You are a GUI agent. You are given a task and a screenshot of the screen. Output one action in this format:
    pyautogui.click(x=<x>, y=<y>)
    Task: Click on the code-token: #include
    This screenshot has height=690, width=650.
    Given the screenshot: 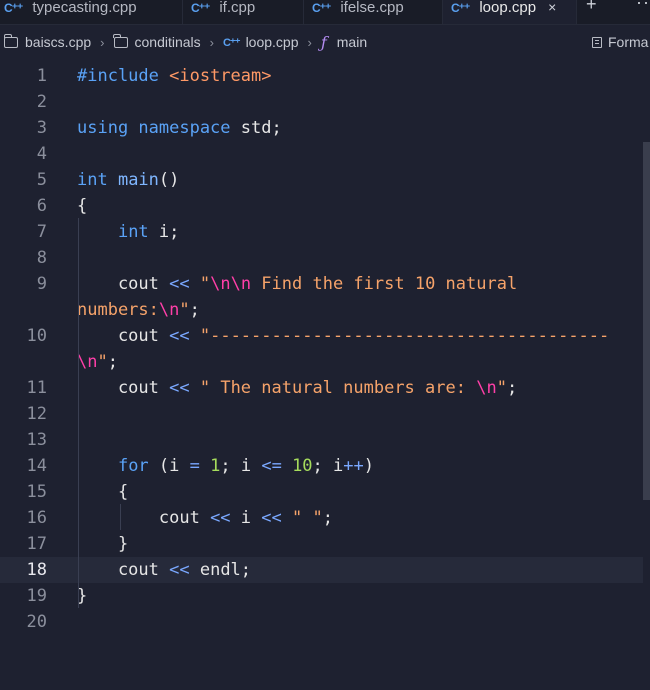 What is the action you would take?
    pyautogui.click(x=123, y=76)
    